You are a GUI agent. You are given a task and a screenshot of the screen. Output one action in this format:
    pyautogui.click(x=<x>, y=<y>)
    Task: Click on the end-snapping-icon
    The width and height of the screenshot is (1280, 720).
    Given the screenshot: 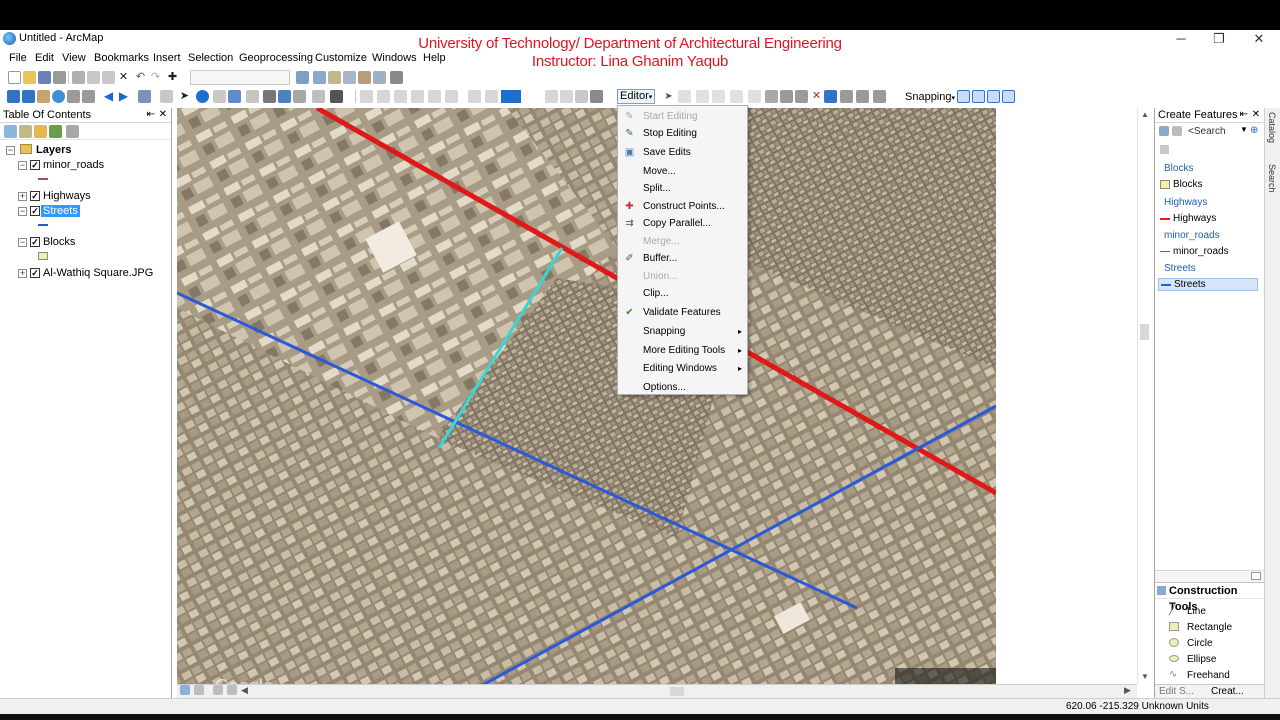 What is the action you would take?
    pyautogui.click(x=978, y=96)
    